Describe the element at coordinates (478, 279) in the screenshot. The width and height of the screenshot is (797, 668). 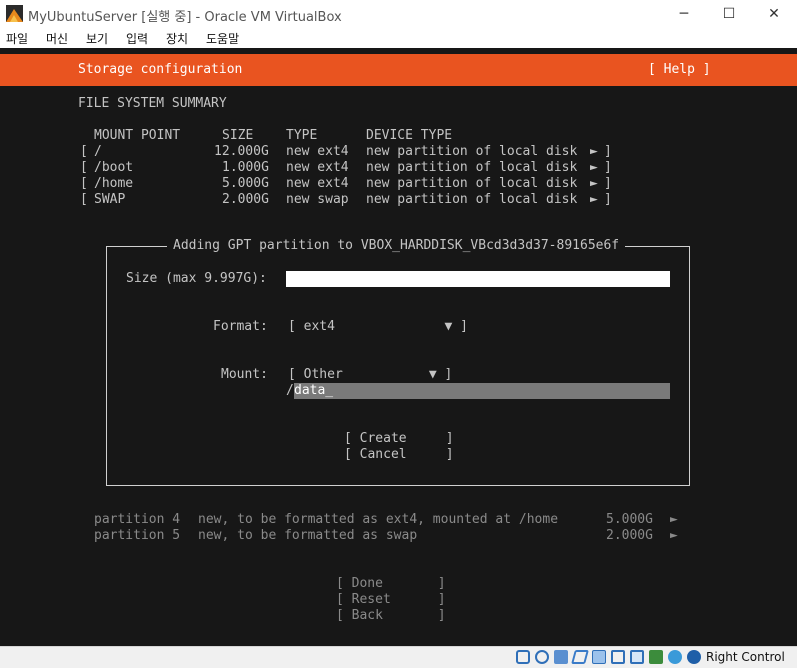
I see `size-input` at that location.